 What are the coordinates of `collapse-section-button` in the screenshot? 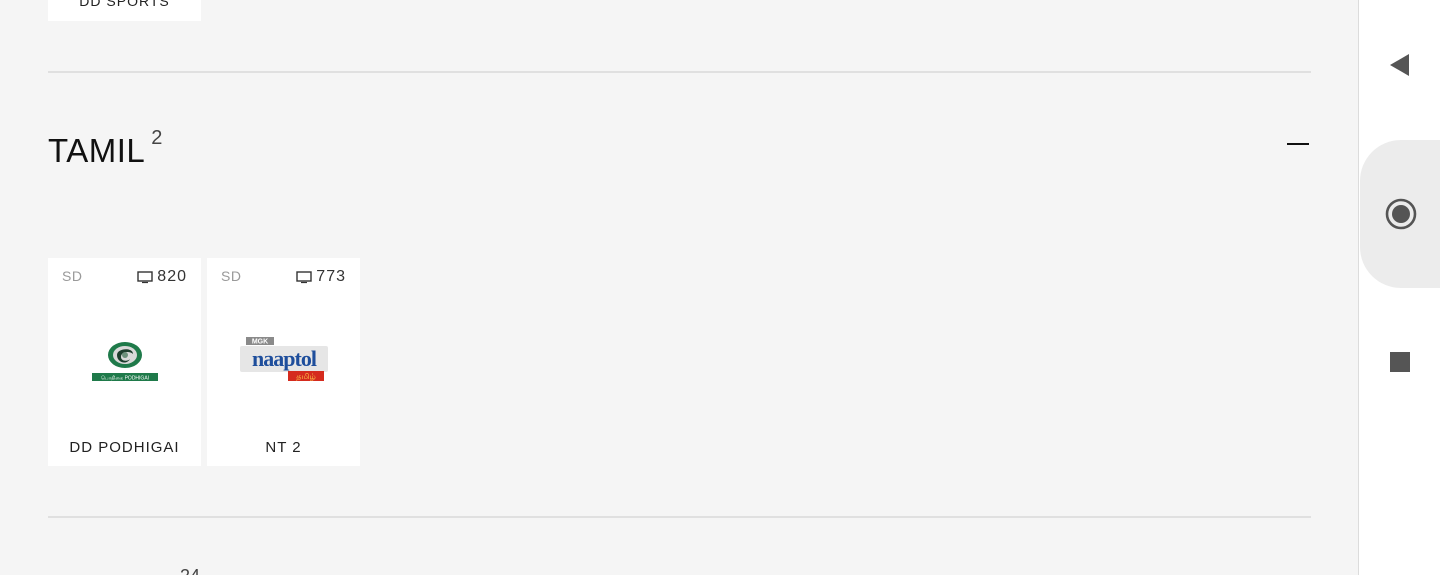 It's located at (1298, 144).